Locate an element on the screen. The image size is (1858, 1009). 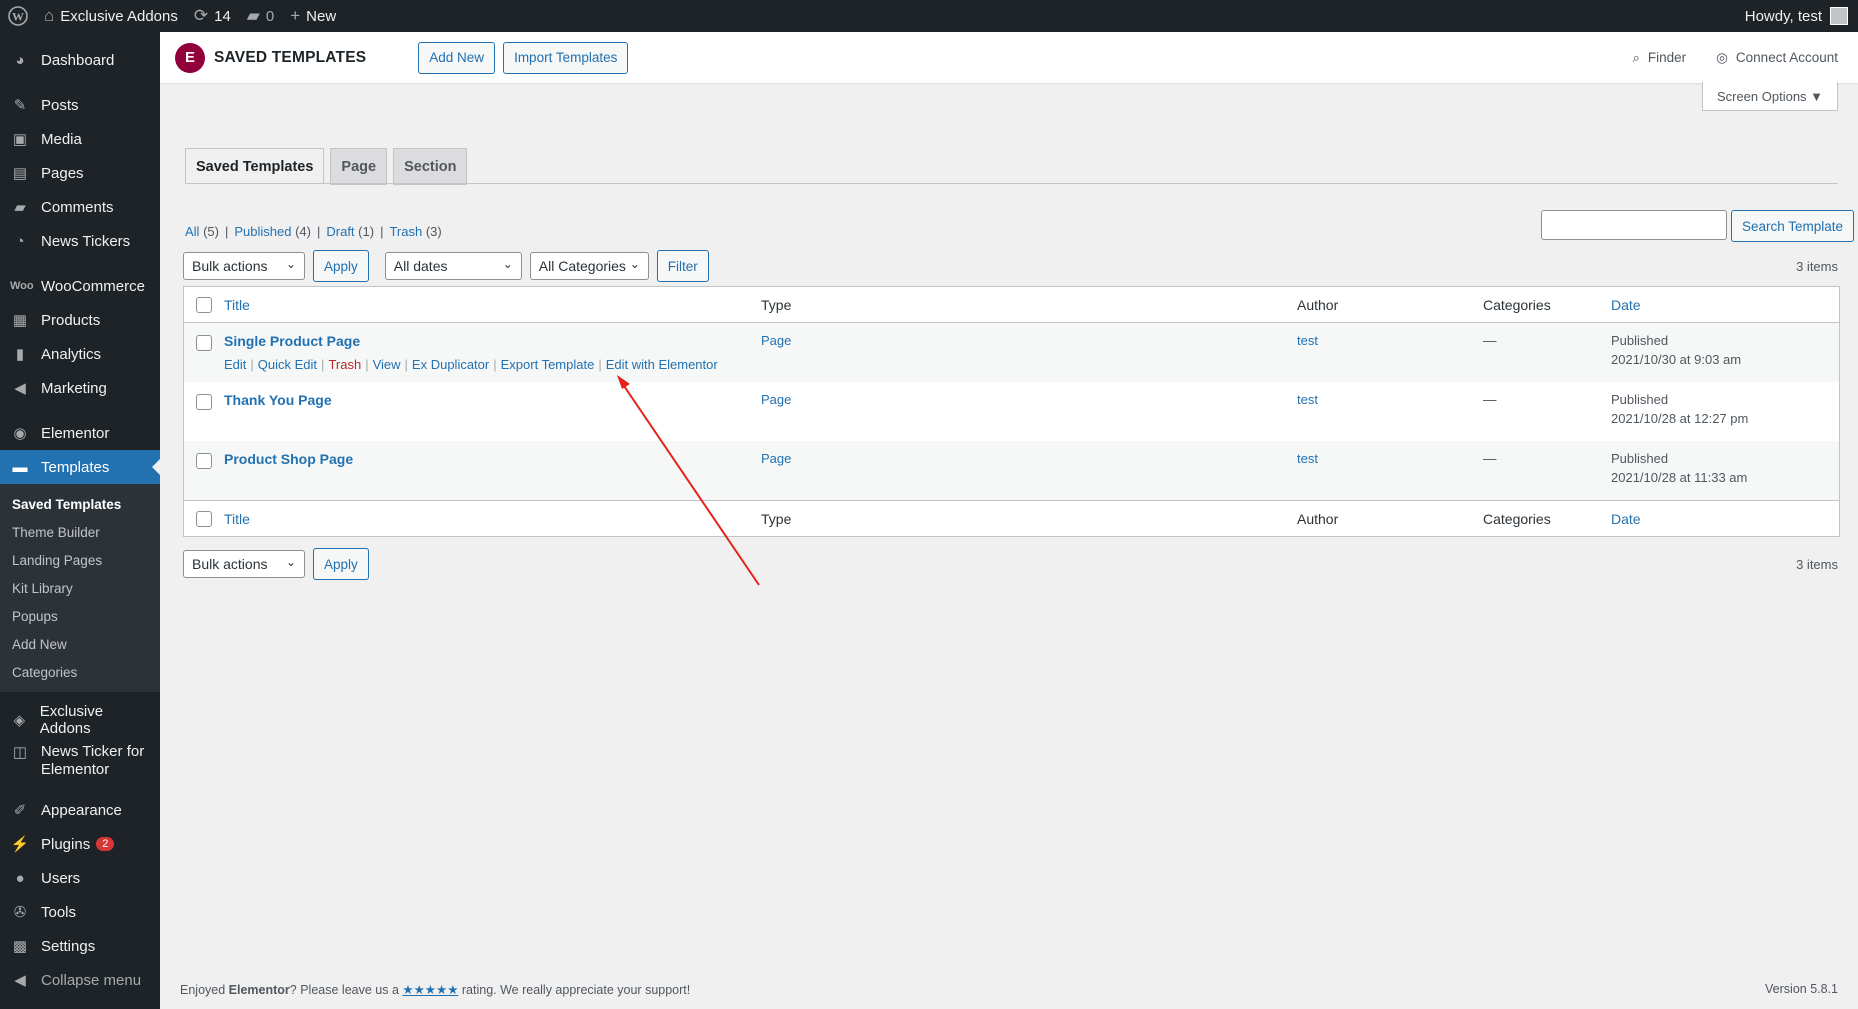
account-menu: Howdy, test is located at coordinates (1801, 16).